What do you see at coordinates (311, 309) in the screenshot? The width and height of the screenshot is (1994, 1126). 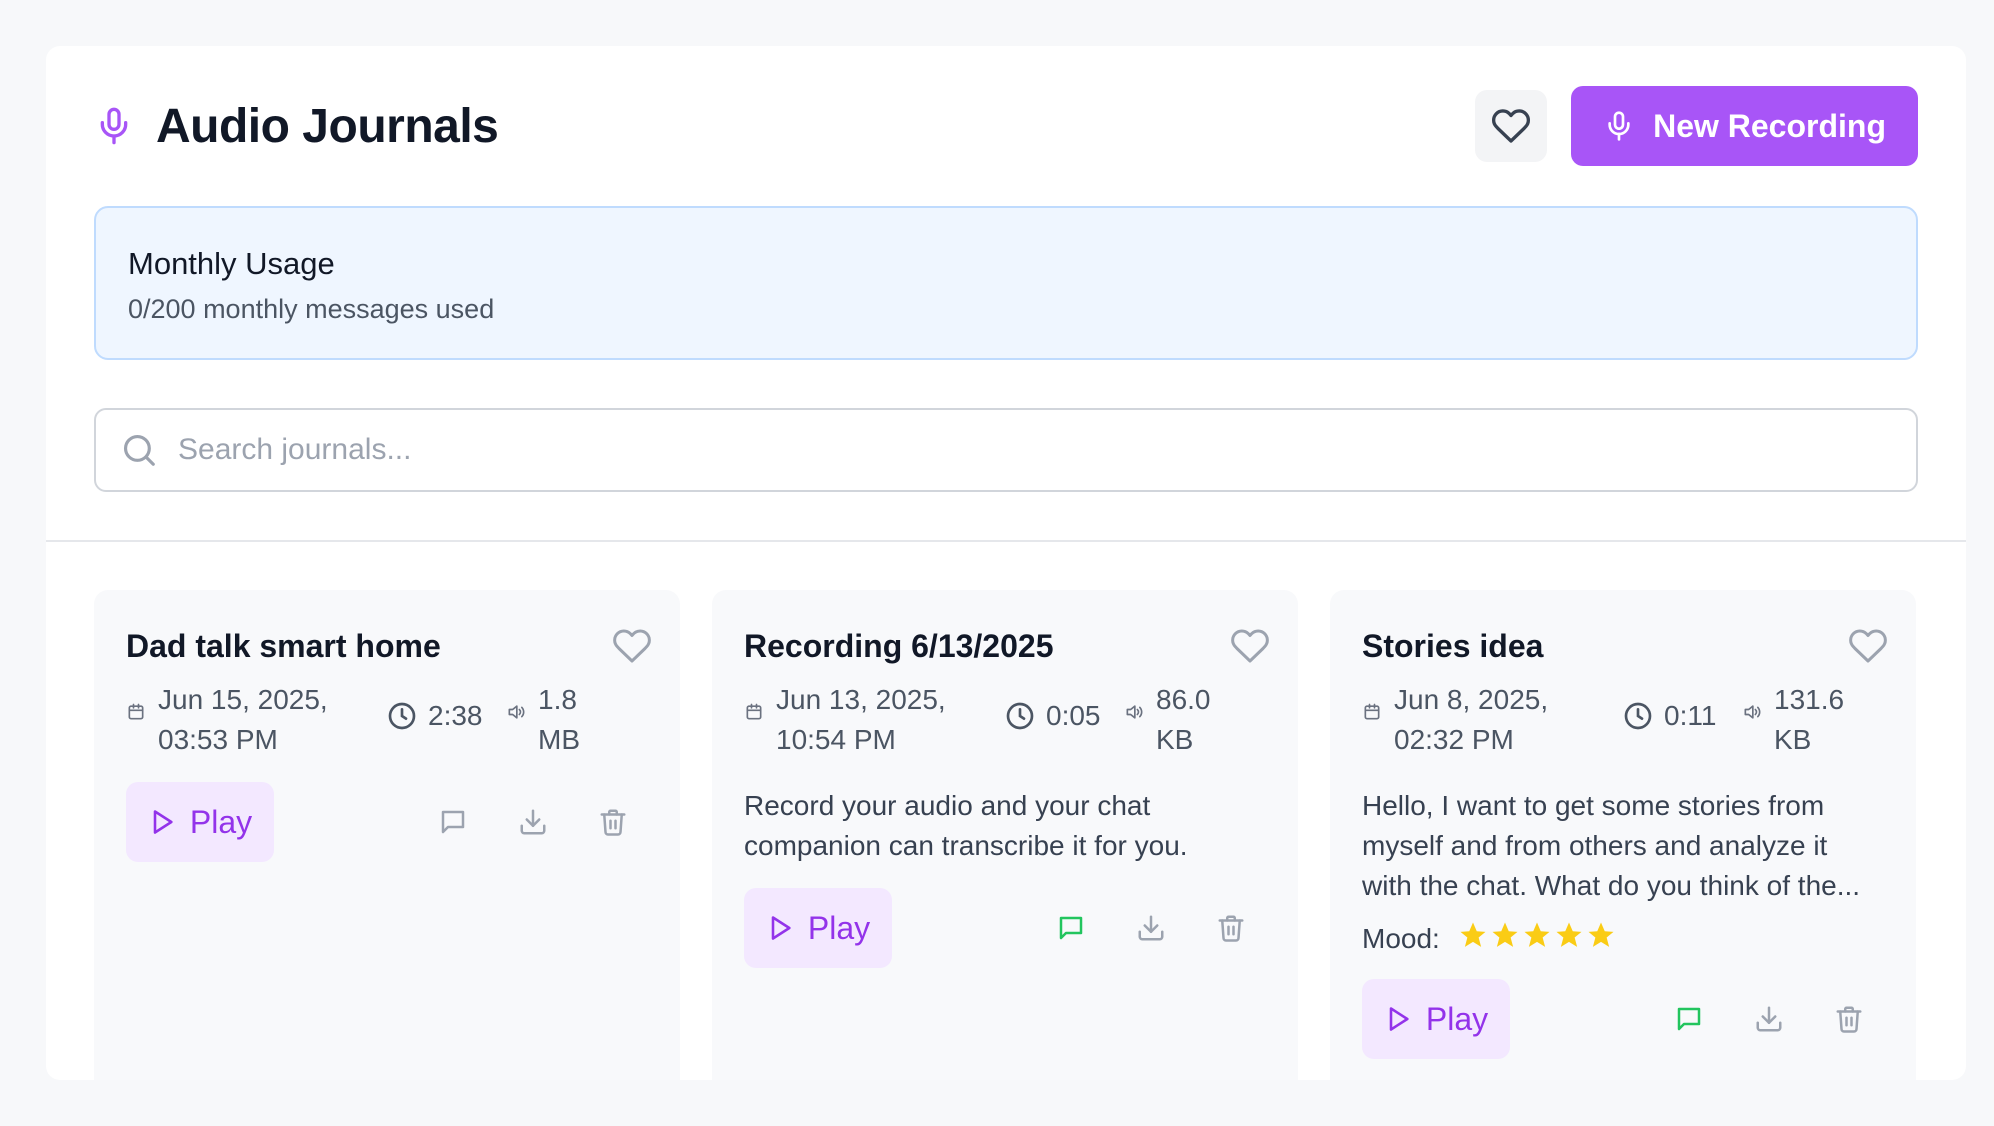 I see `usage-subtitle: 0/200 monthly messages used` at bounding box center [311, 309].